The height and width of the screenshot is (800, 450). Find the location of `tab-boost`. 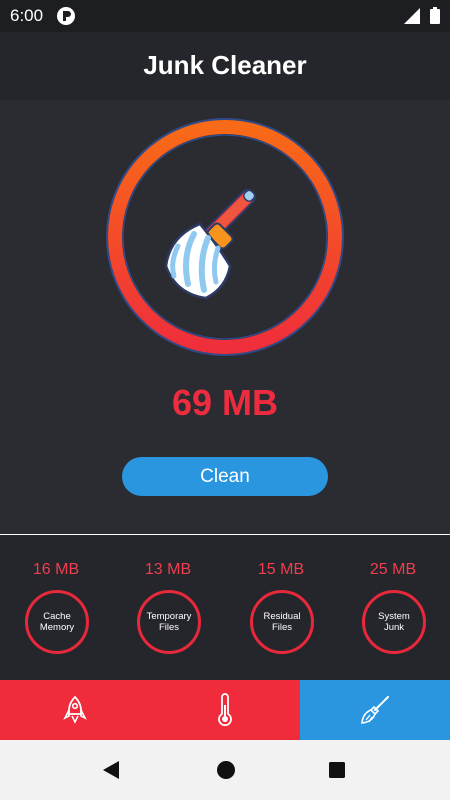

tab-boost is located at coordinates (75, 710).